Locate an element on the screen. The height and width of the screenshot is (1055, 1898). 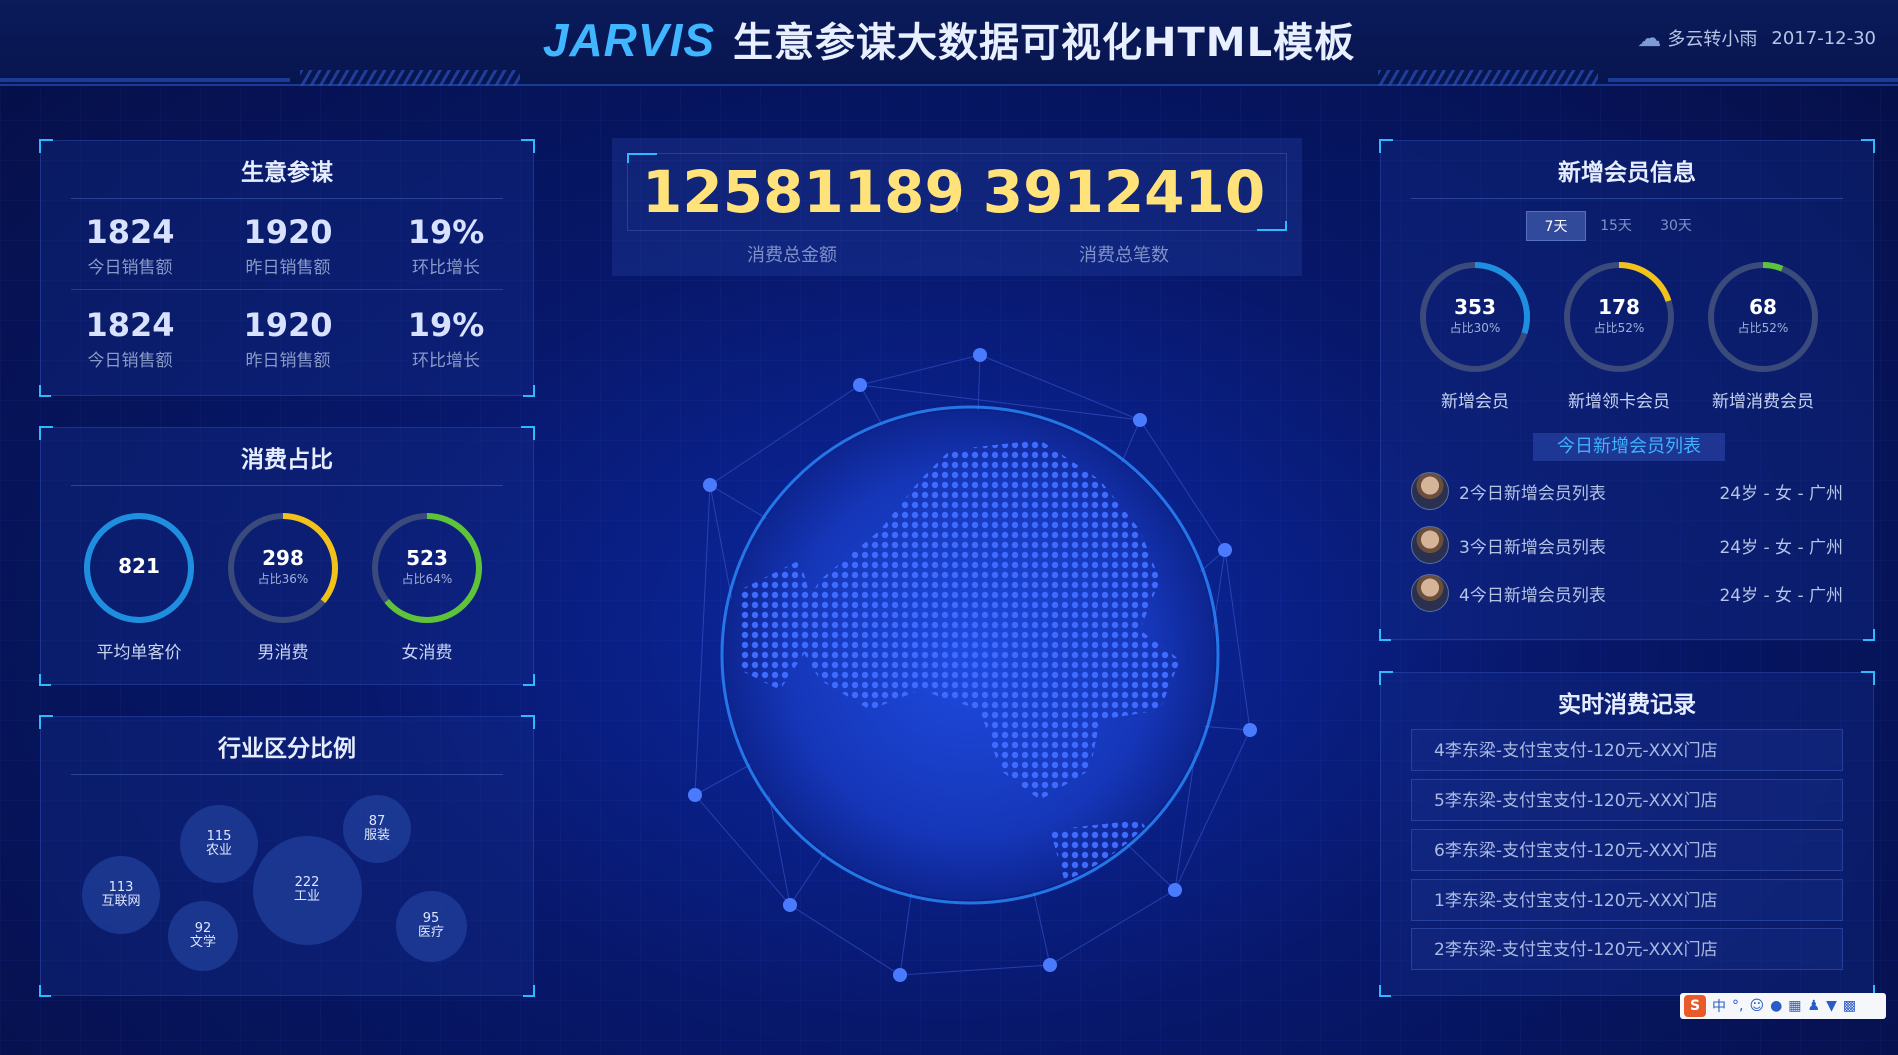
jarvis-logo: JARVIS is located at coordinates (629, 40).